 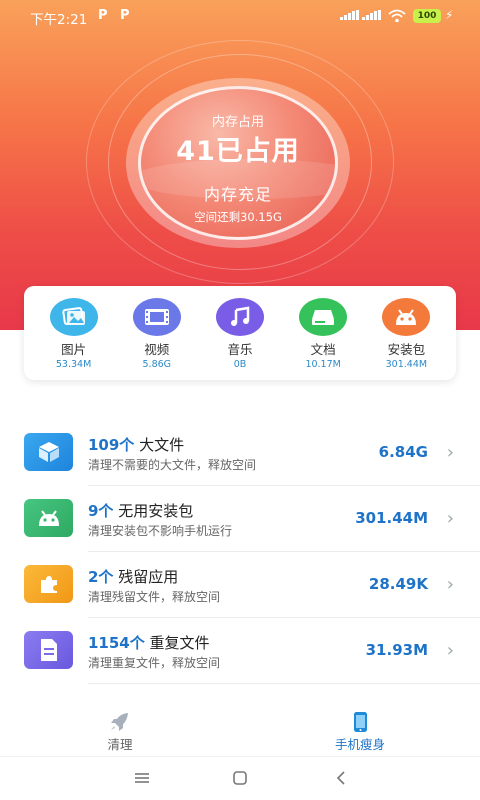 I want to click on item-subtitle: 清理重复文件，释放空间, so click(x=154, y=663).